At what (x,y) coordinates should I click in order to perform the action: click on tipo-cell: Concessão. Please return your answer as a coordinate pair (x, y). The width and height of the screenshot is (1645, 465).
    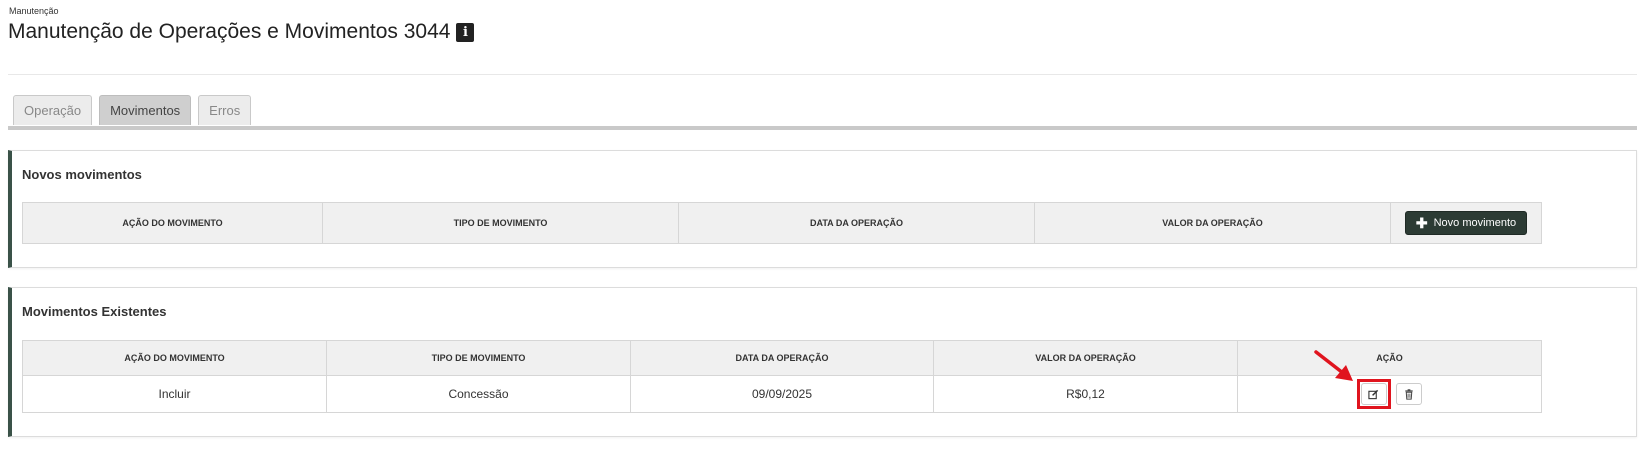
    Looking at the image, I should click on (478, 394).